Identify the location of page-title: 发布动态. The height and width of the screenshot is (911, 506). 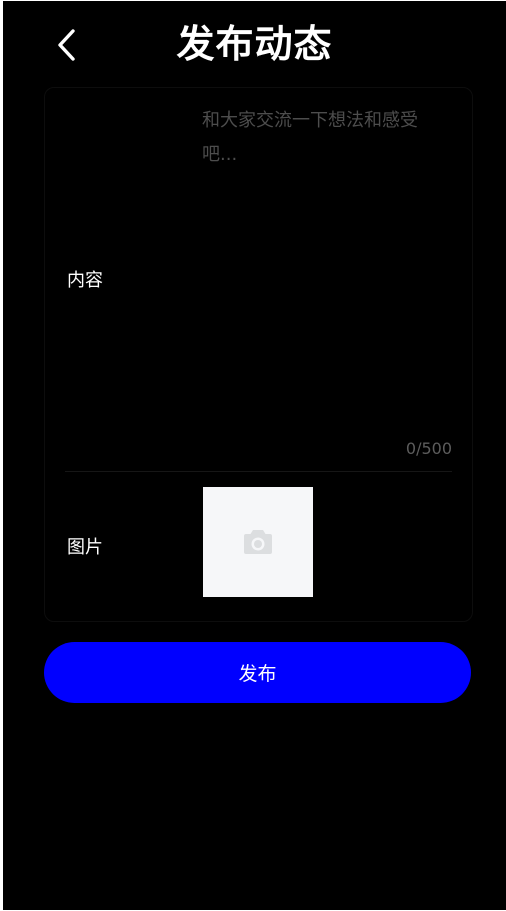
(254, 44).